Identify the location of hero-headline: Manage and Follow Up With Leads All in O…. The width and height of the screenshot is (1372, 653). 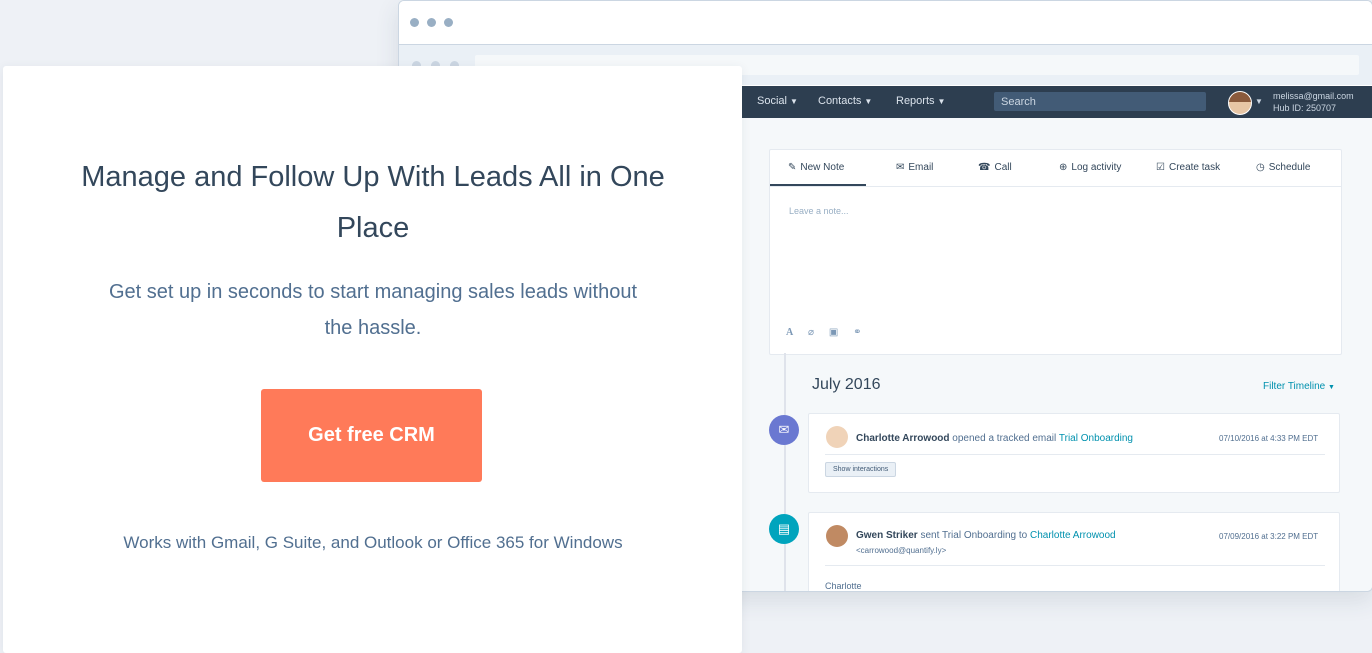
(373, 202).